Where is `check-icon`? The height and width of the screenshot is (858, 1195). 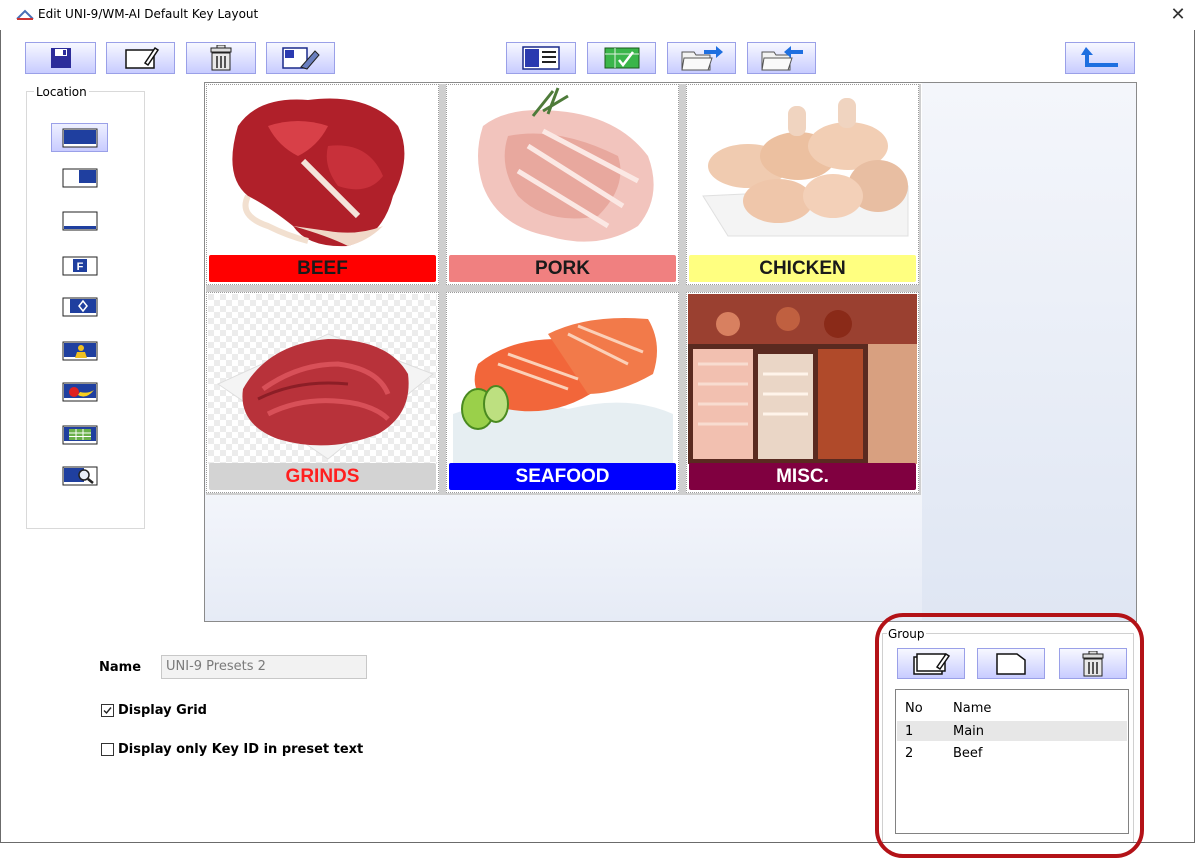
check-icon is located at coordinates (621, 58).